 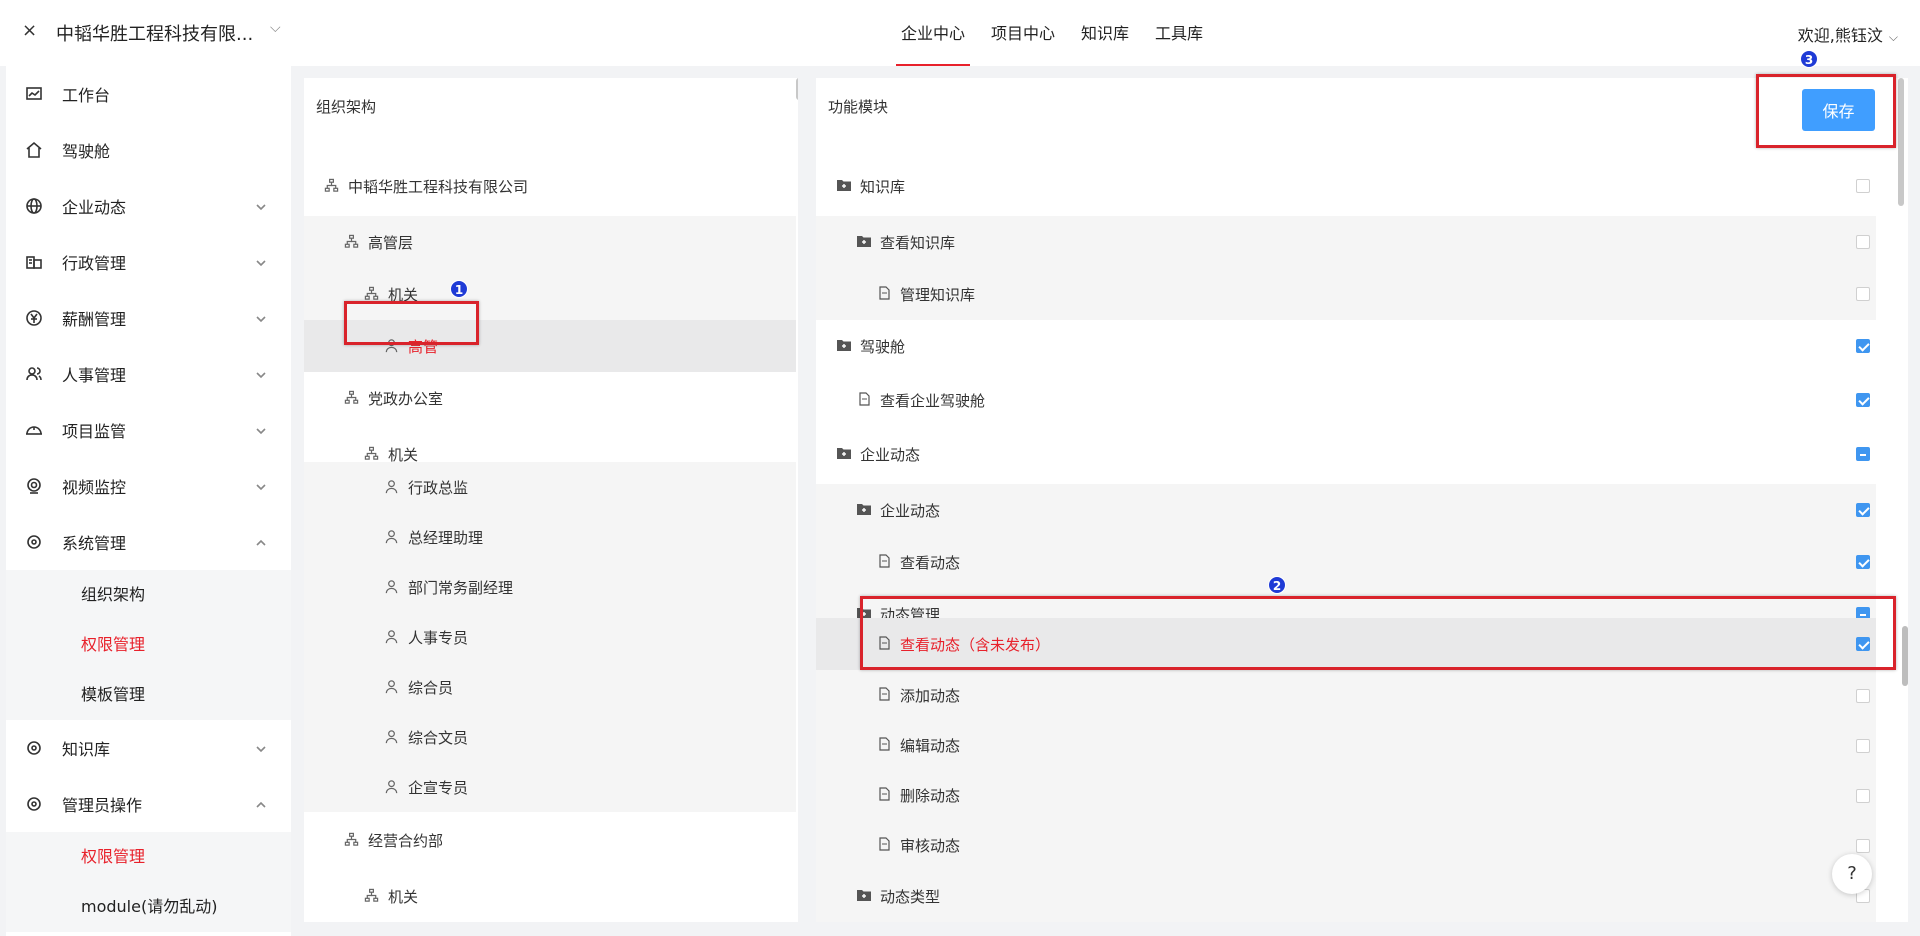 What do you see at coordinates (930, 745) in the screenshot?
I see `module-label: 编辑动态` at bounding box center [930, 745].